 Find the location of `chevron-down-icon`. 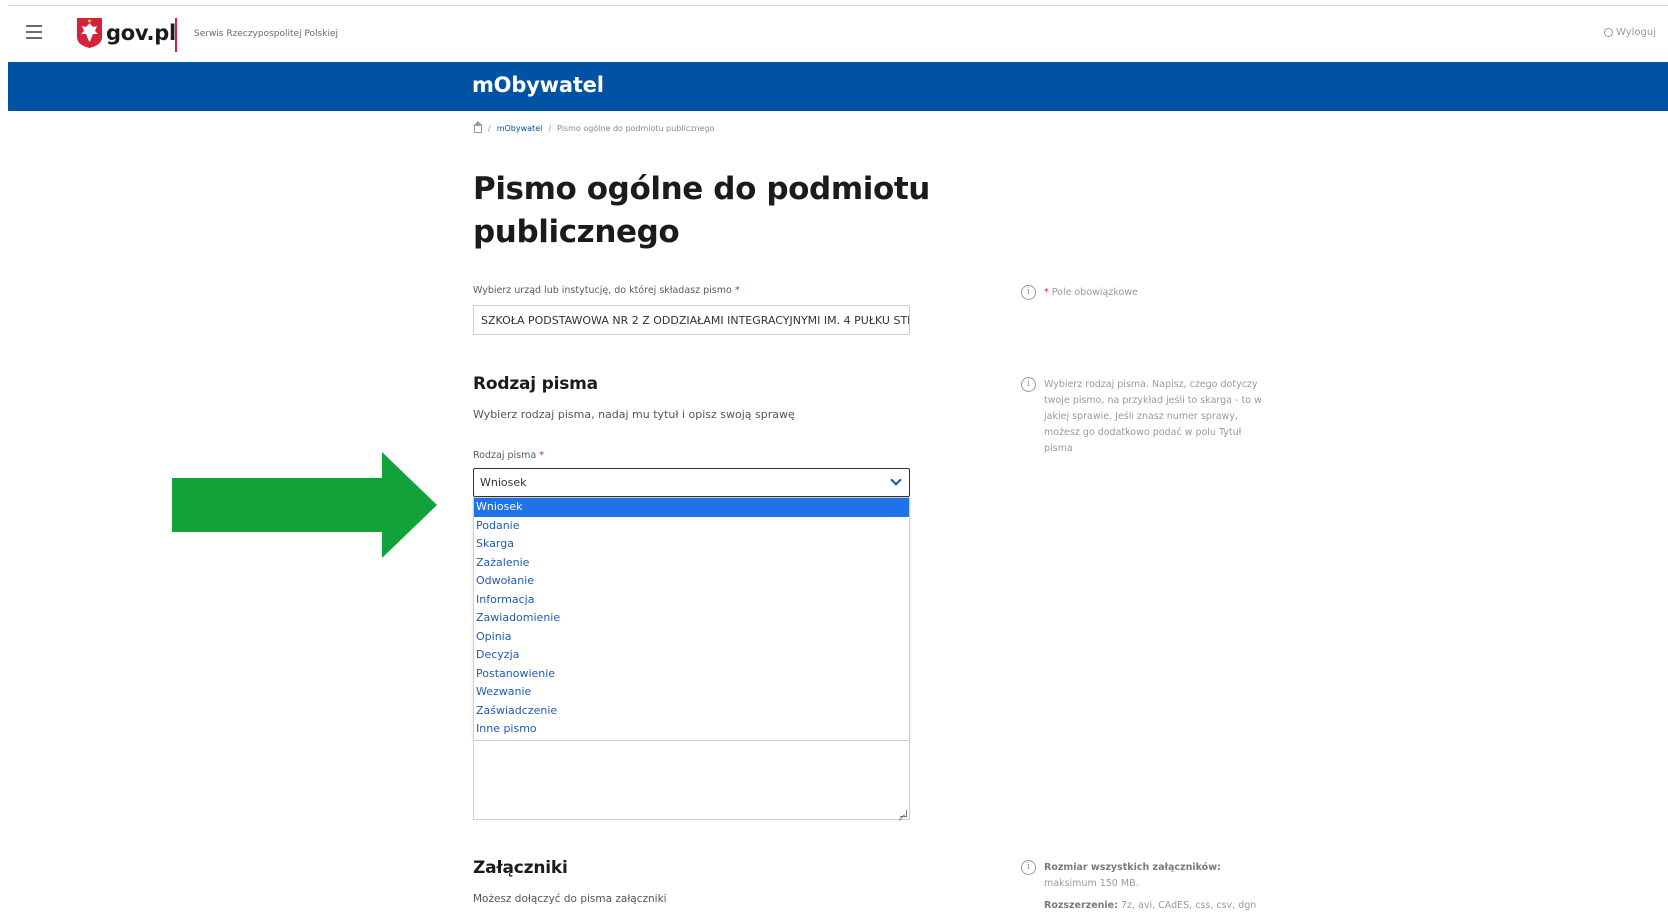

chevron-down-icon is located at coordinates (896, 480).